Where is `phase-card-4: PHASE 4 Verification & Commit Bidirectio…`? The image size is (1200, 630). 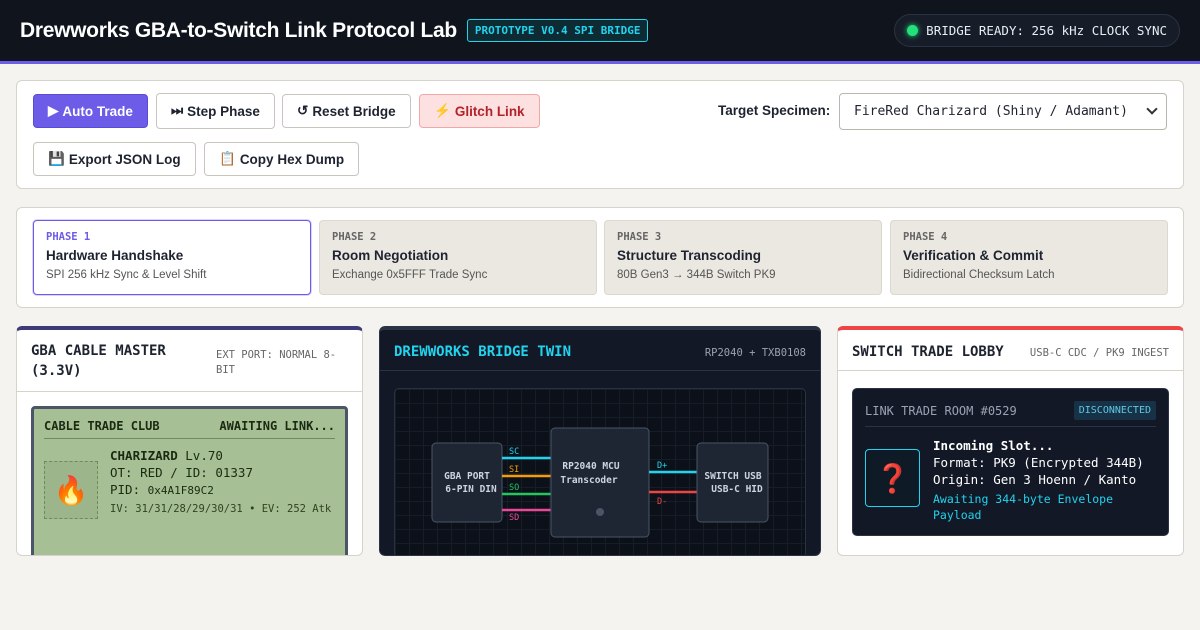
phase-card-4: PHASE 4 Verification & Commit Bidirectio… is located at coordinates (1029, 257).